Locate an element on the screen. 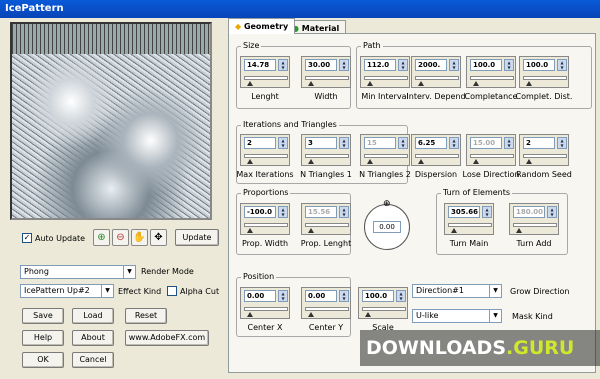  dispersion-slider-track is located at coordinates (437, 156).